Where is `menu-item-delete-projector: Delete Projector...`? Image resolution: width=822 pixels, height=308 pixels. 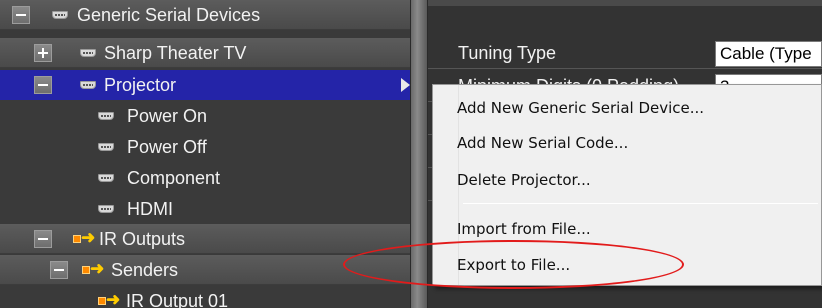 menu-item-delete-projector: Delete Projector... is located at coordinates (638, 180).